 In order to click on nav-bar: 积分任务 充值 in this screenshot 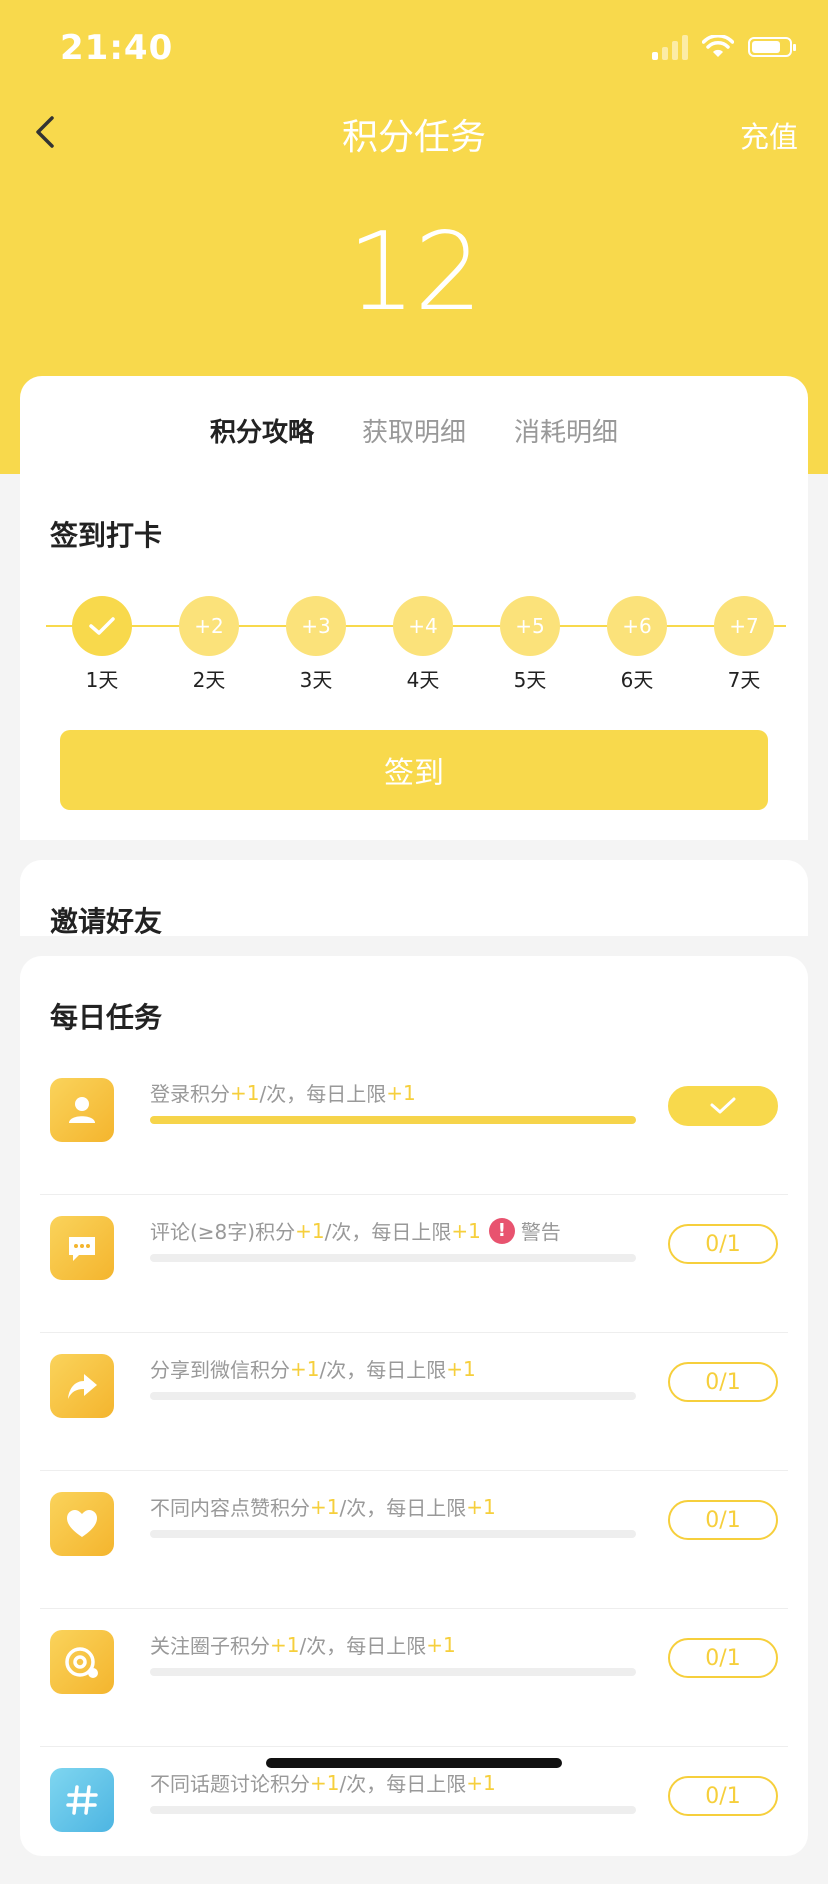, I will do `click(414, 132)`.